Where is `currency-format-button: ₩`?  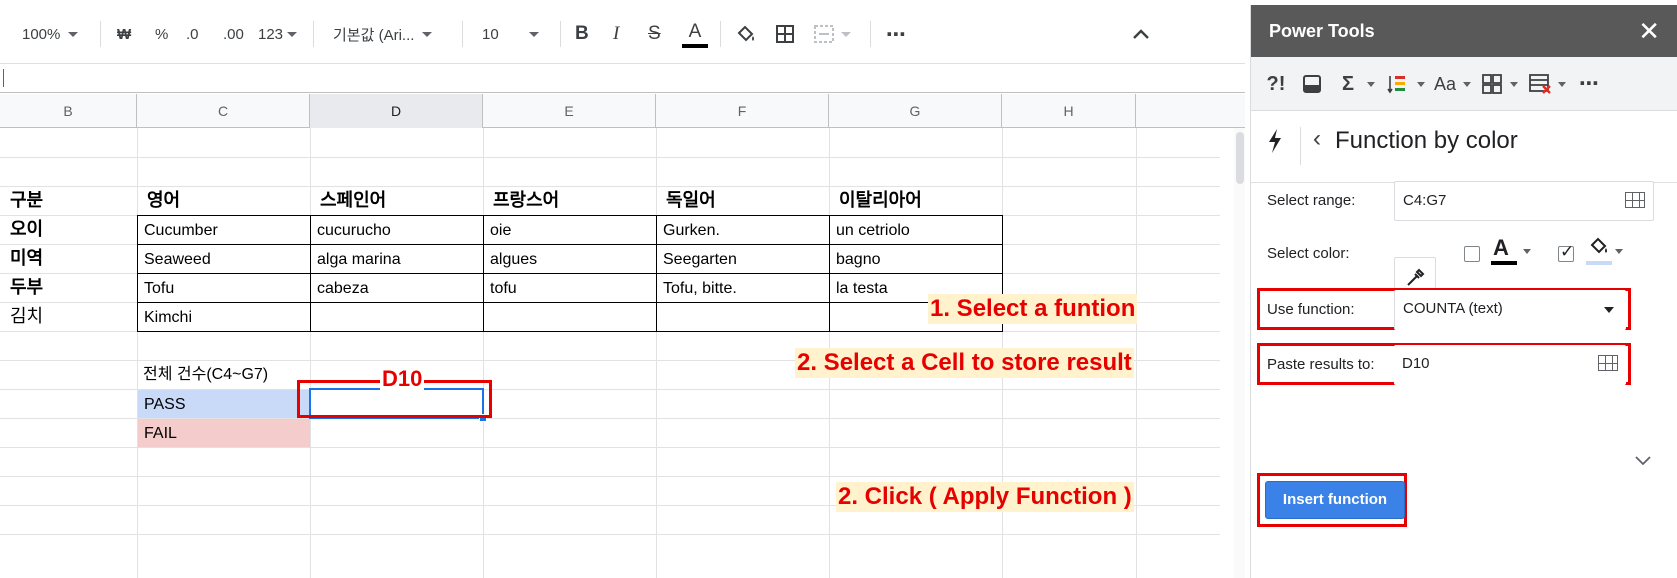 currency-format-button: ₩ is located at coordinates (124, 34).